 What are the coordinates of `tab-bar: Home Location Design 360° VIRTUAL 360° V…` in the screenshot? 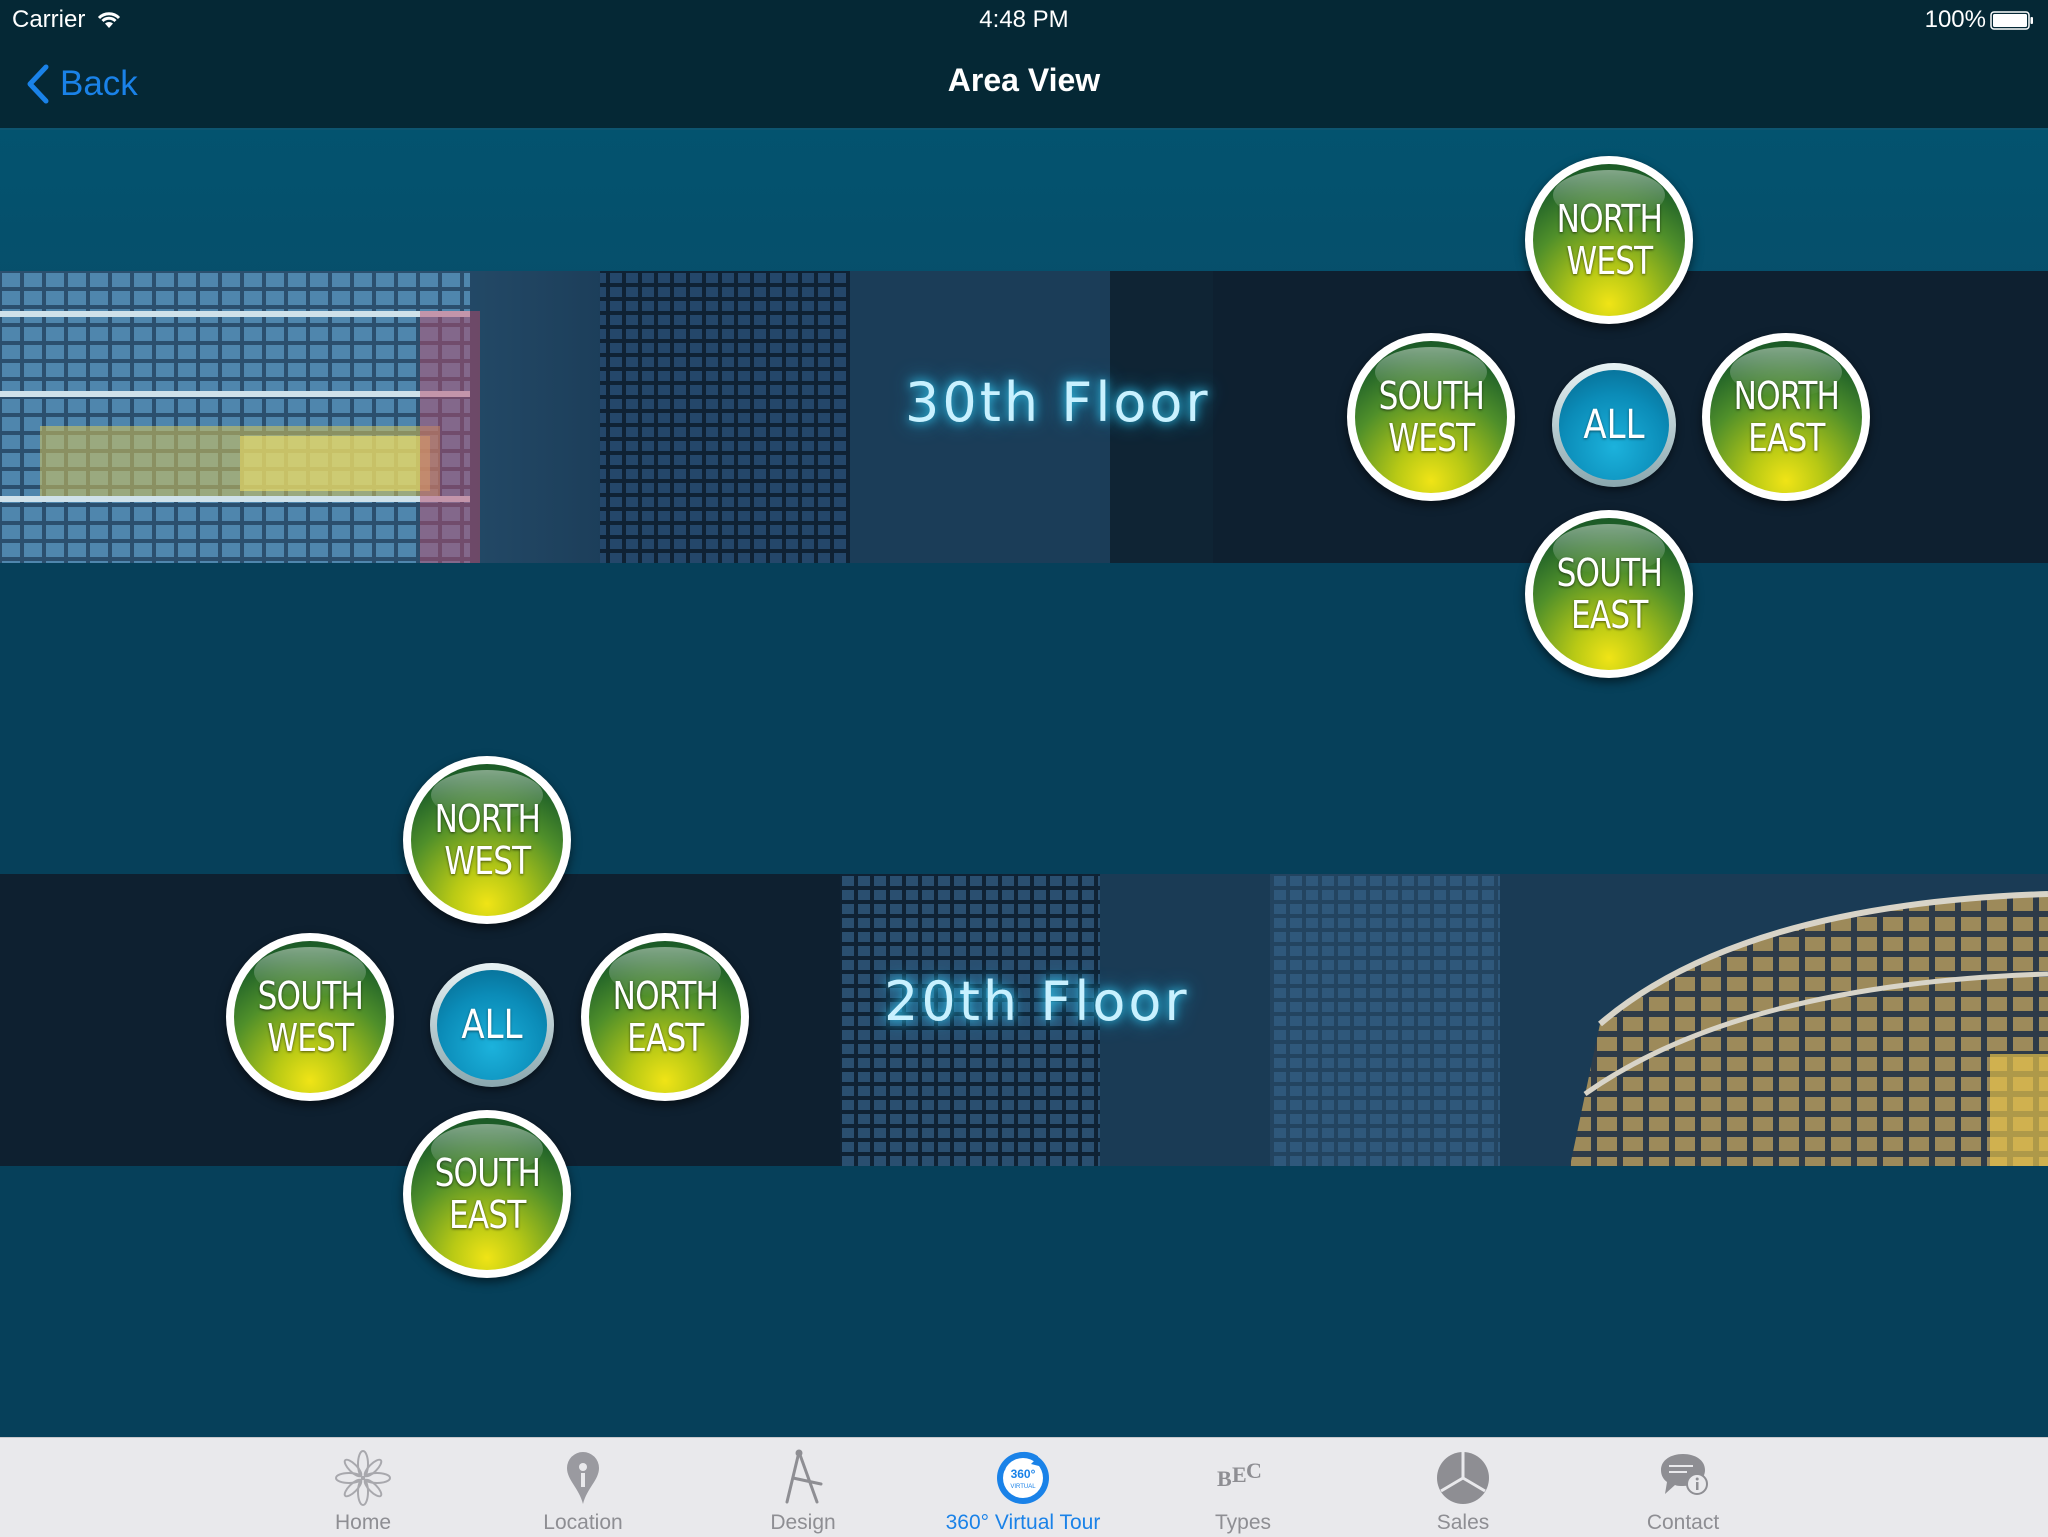 It's located at (1024, 1487).